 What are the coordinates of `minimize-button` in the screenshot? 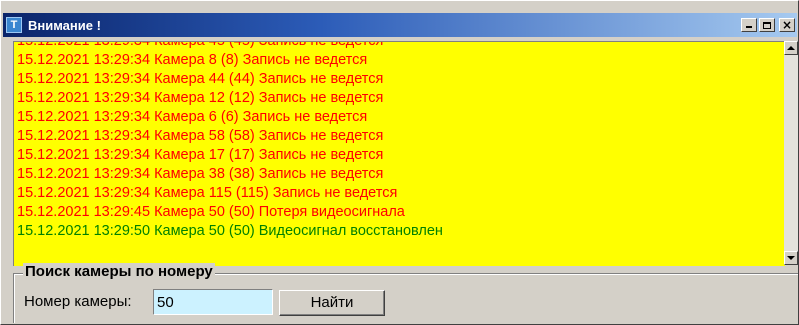 It's located at (749, 25).